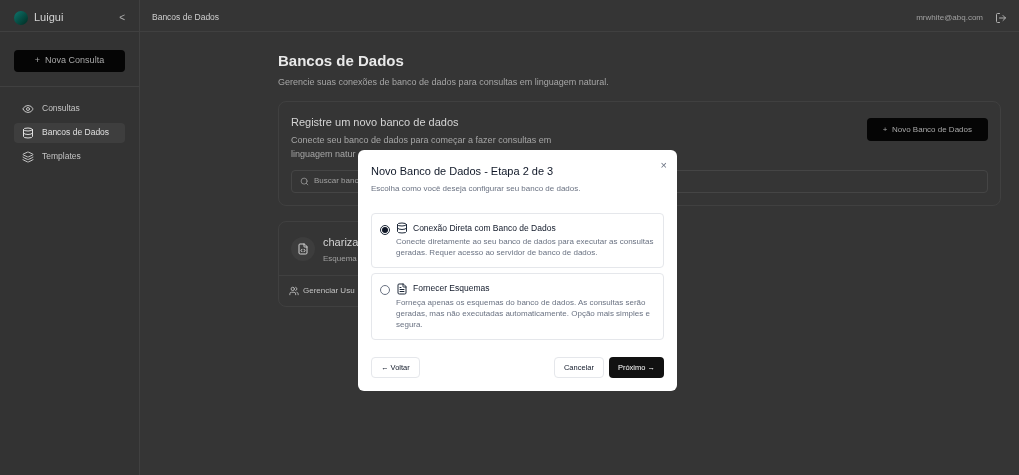 Image resolution: width=1019 pixels, height=475 pixels. I want to click on database-name: chariza, so click(341, 242).